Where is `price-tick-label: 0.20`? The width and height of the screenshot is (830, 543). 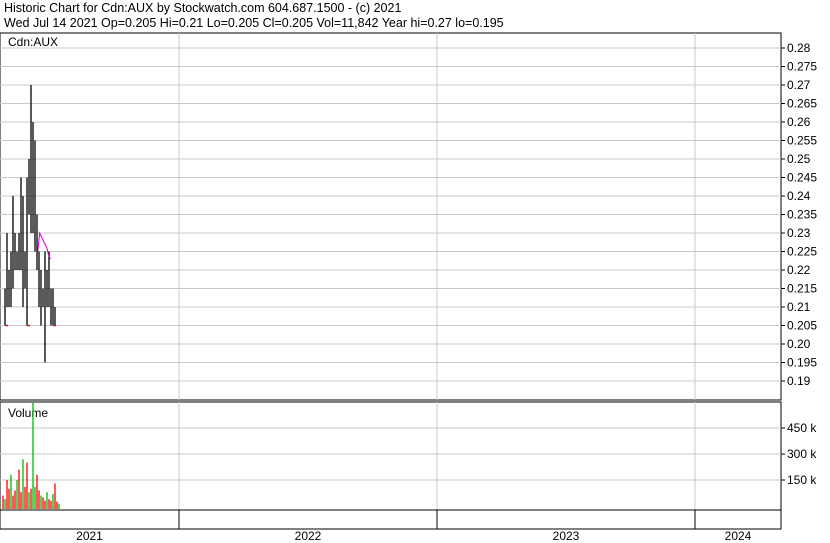 price-tick-label: 0.20 is located at coordinates (799, 344).